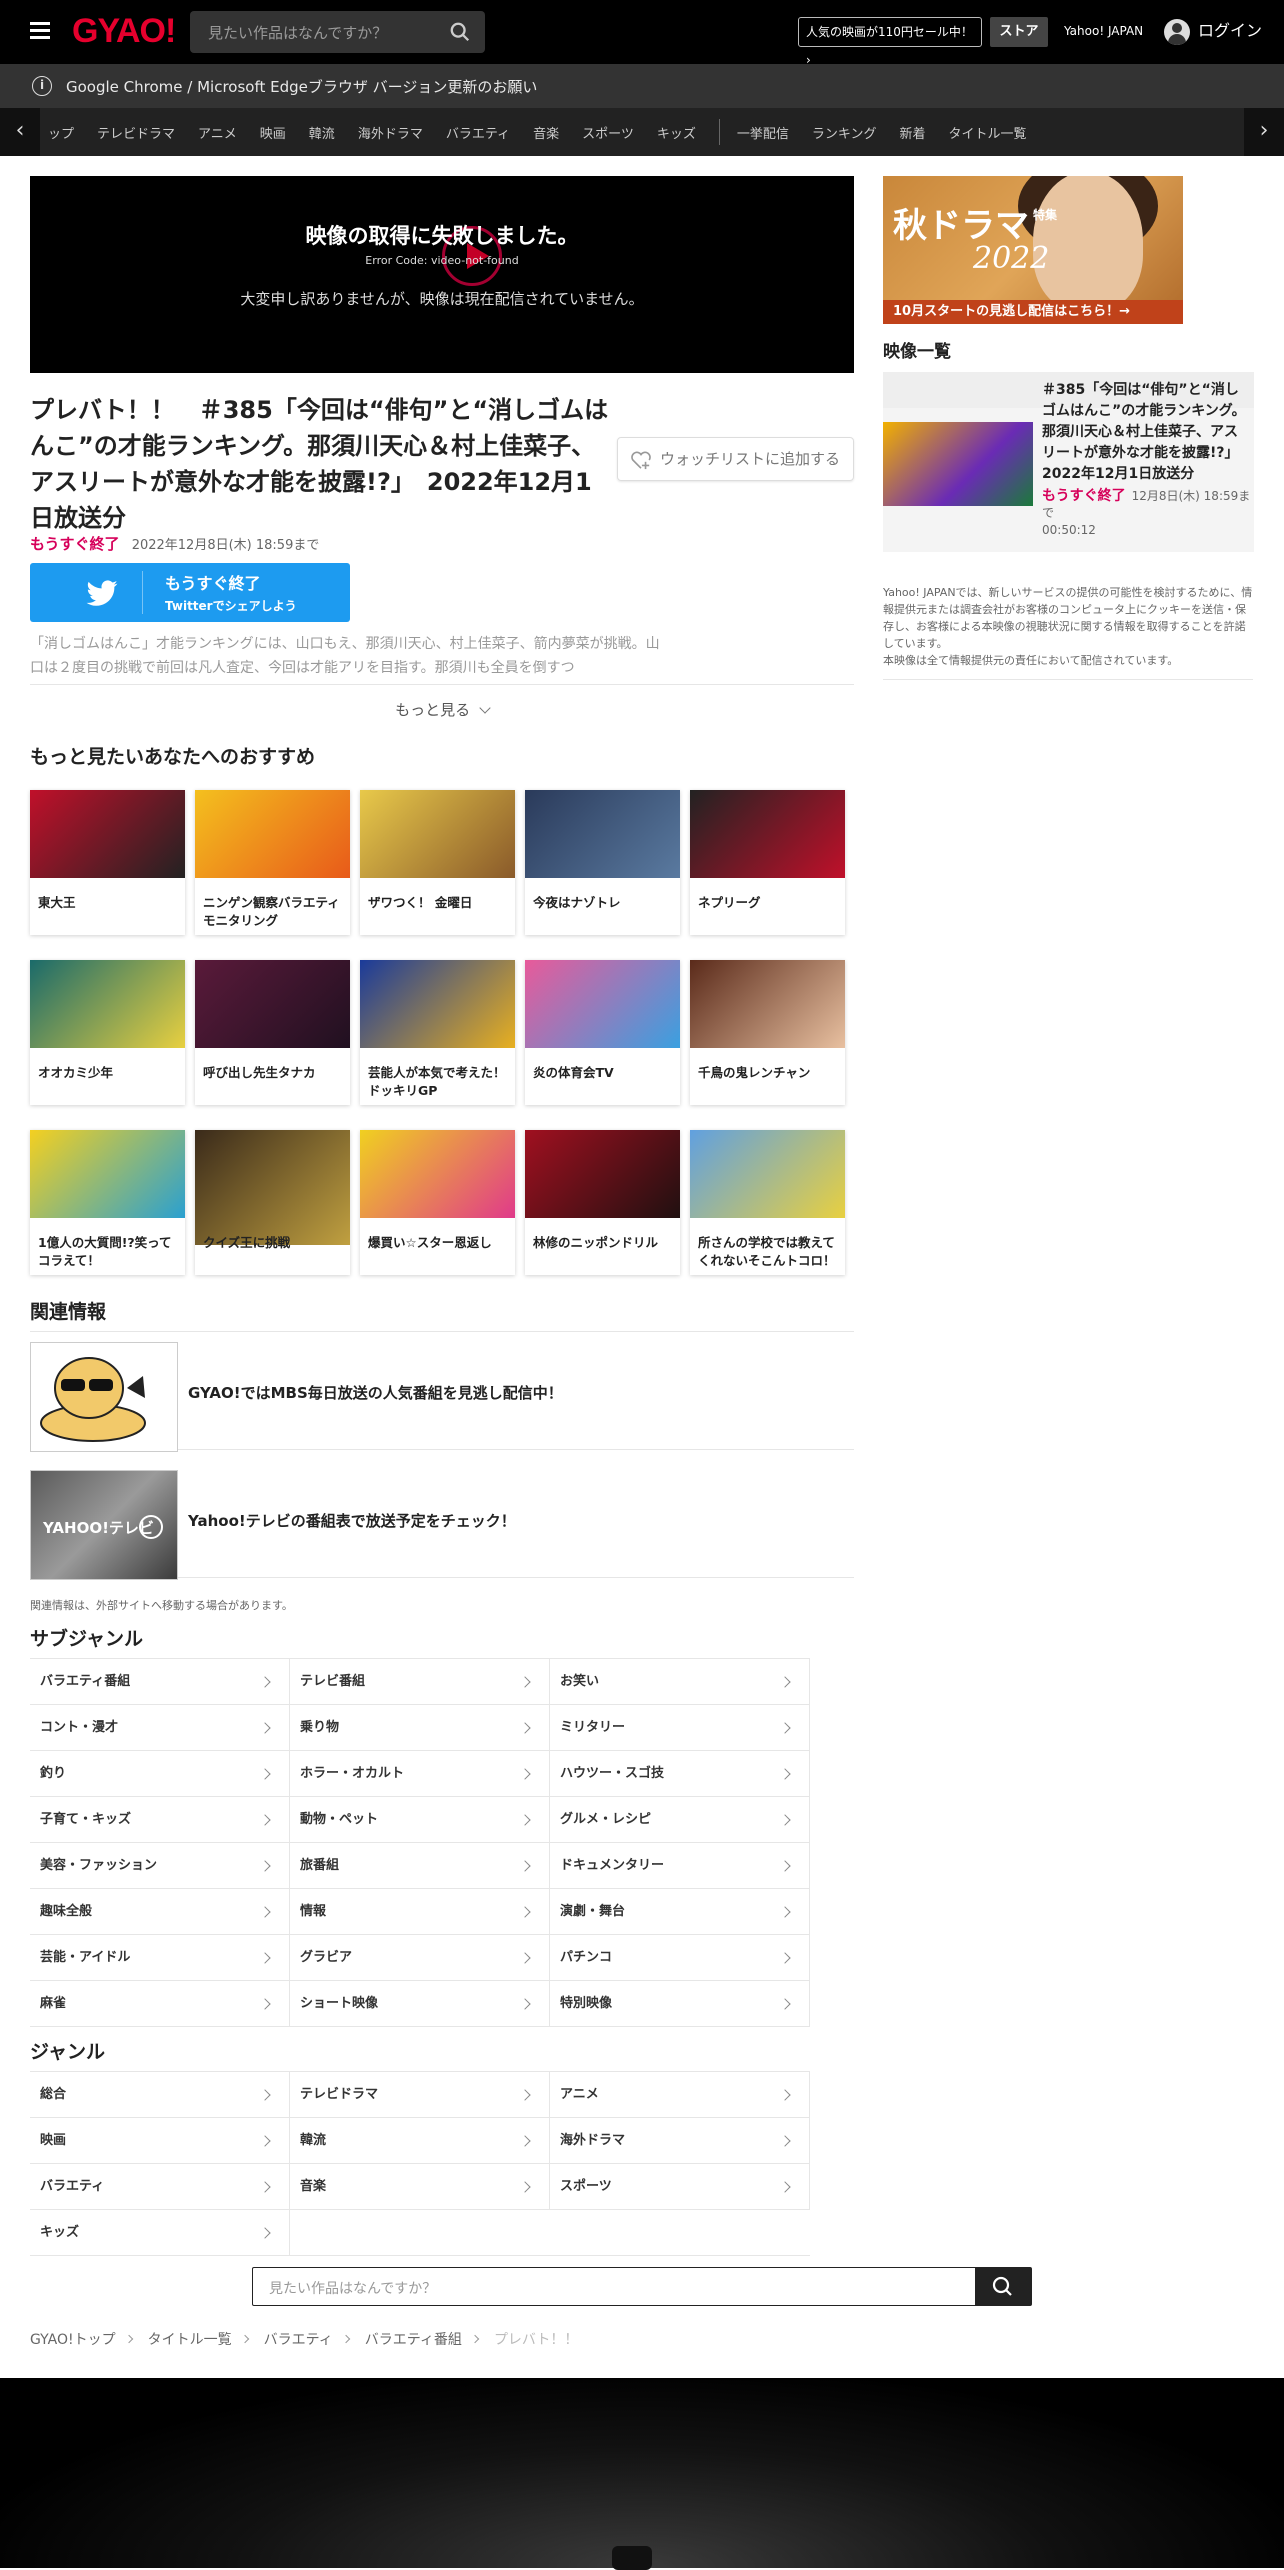 The image size is (1284, 2570). Describe the element at coordinates (322, 132) in the screenshot. I see `nav-item: 韓流` at that location.